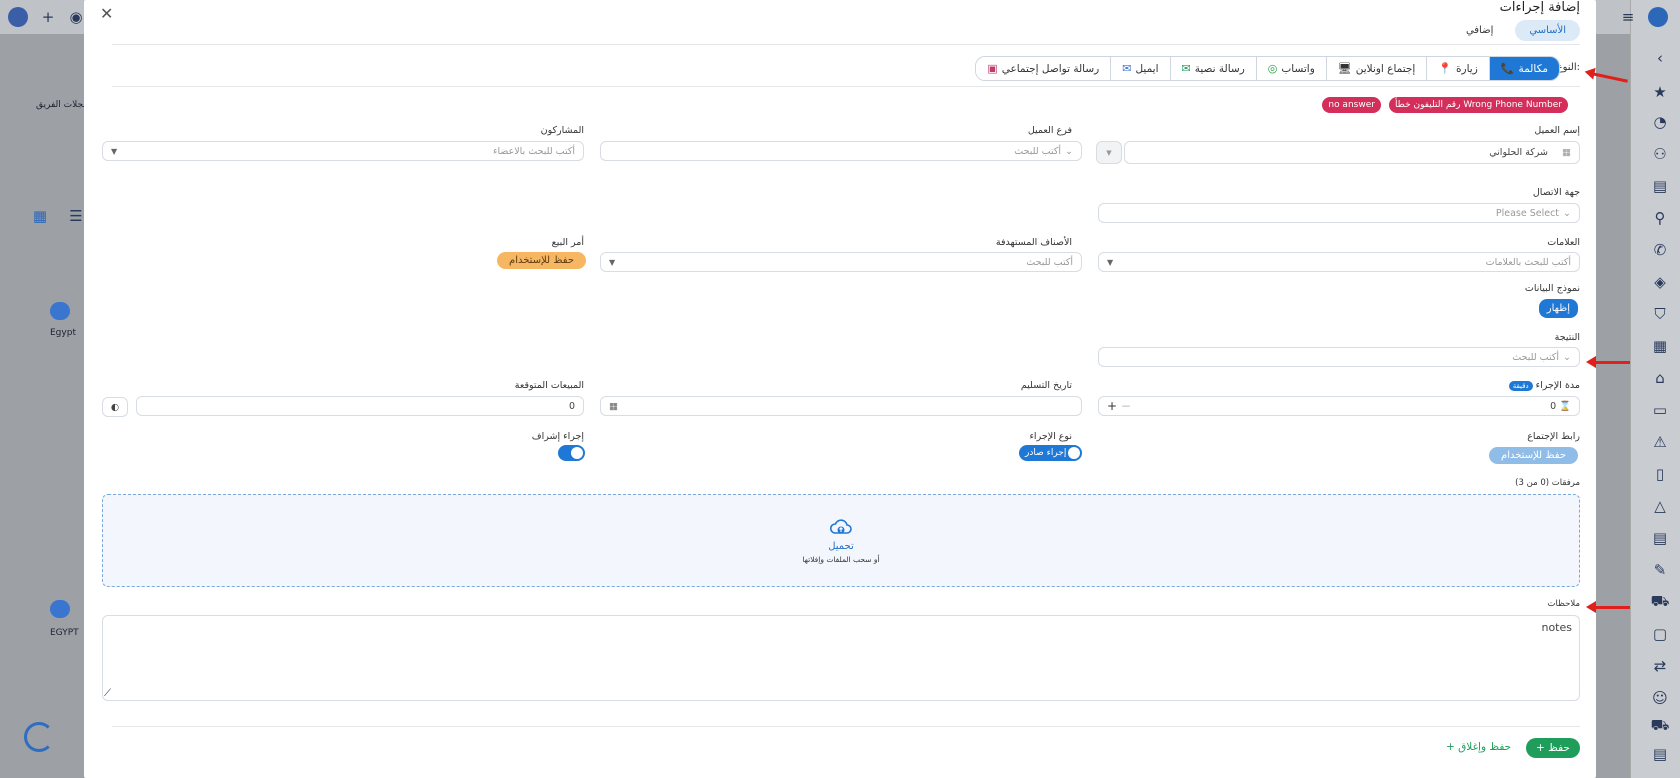 Image resolution: width=1680 pixels, height=778 pixels. What do you see at coordinates (1660, 666) in the screenshot?
I see `transfer-icon: ⇄` at bounding box center [1660, 666].